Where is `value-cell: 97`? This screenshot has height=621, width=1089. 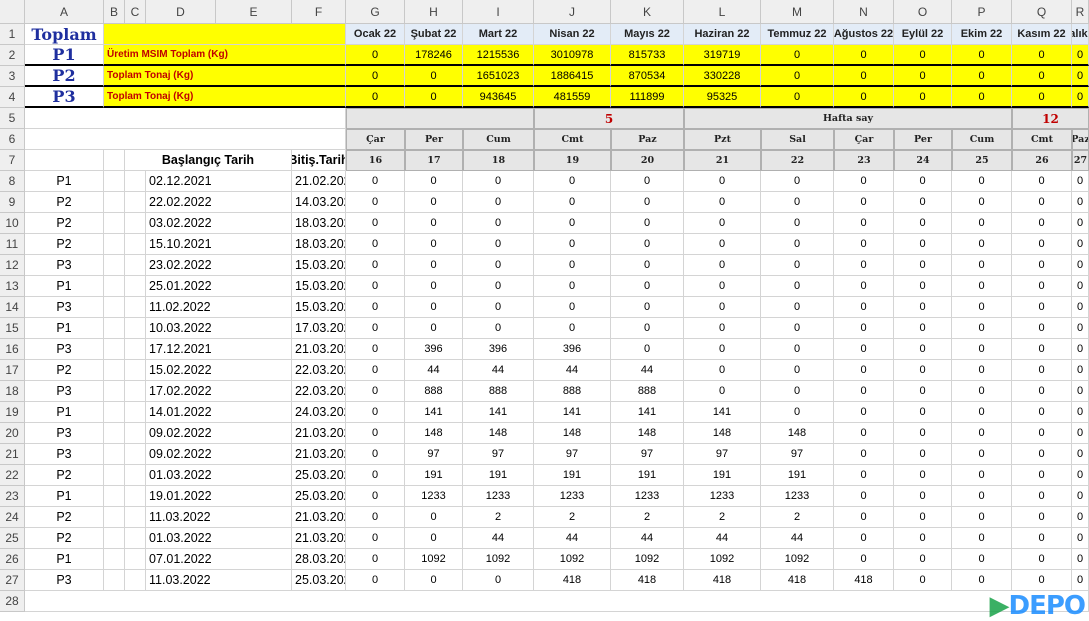
value-cell: 97 is located at coordinates (797, 454).